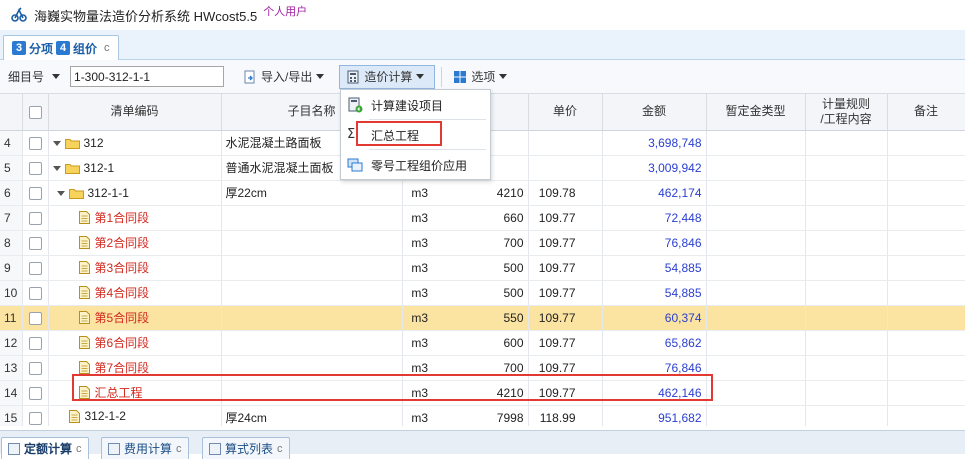 This screenshot has width=965, height=459. What do you see at coordinates (312, 243) in the screenshot?
I see `cell-name` at bounding box center [312, 243].